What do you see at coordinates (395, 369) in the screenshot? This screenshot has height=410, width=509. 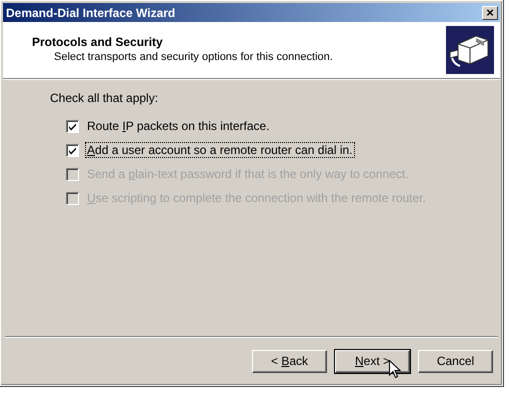 I see `mouse-cursor-icon` at bounding box center [395, 369].